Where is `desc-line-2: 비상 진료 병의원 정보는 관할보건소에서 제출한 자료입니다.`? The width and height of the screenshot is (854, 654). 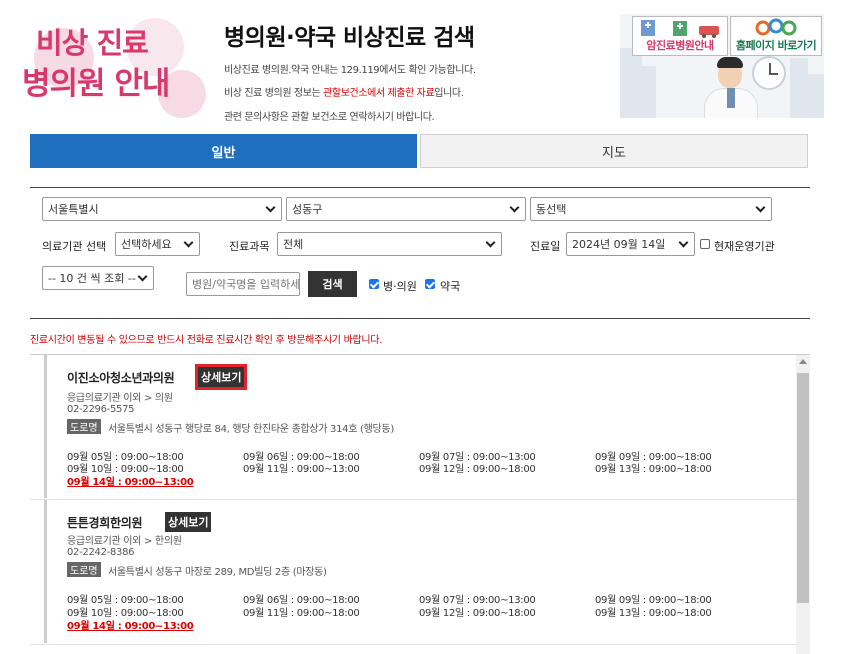 desc-line-2: 비상 진료 병의원 정보는 관할보건소에서 제출한 자료입니다. is located at coordinates (344, 91).